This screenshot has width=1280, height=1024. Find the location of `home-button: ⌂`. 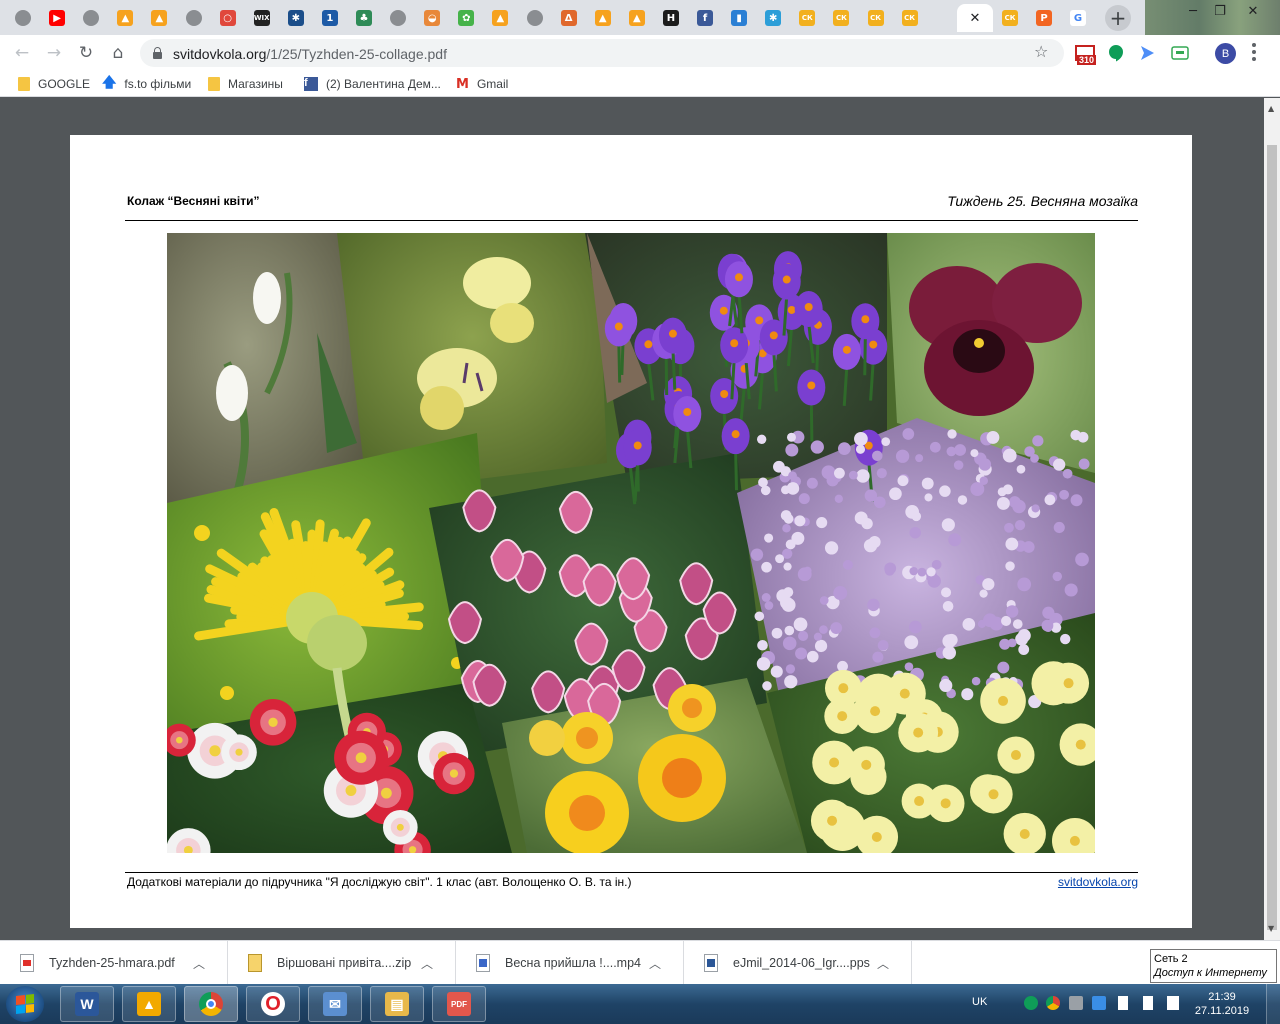

home-button: ⌂ is located at coordinates (118, 53).